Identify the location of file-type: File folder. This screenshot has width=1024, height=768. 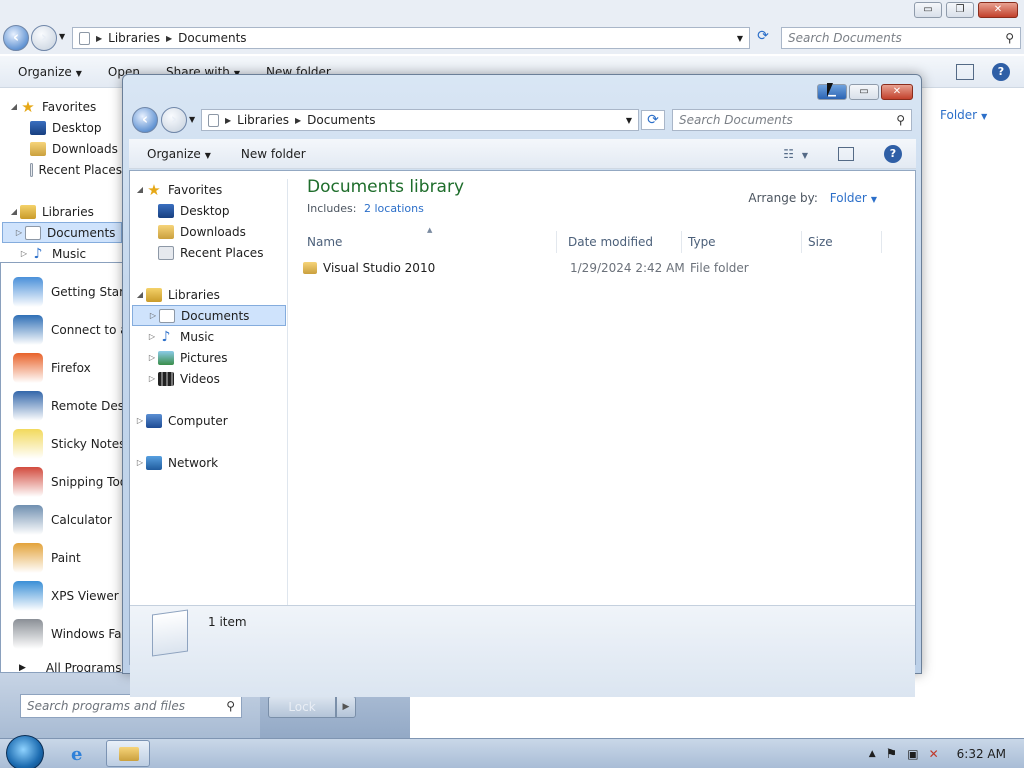
(719, 268).